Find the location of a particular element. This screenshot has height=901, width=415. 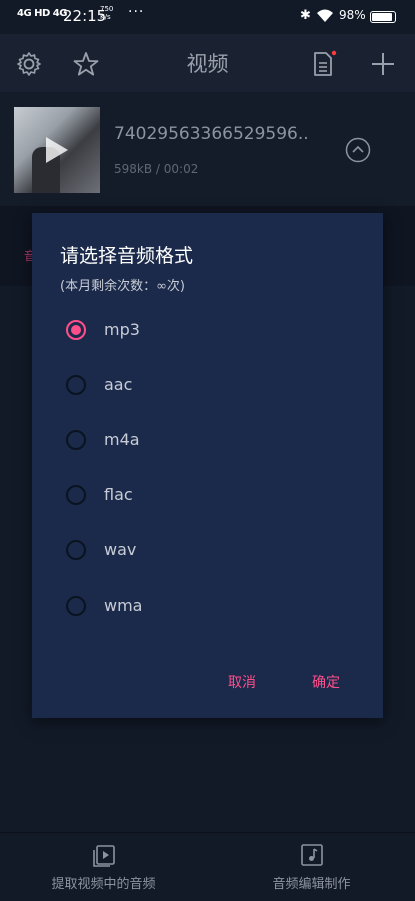

battery-percent: 98% is located at coordinates (352, 15).